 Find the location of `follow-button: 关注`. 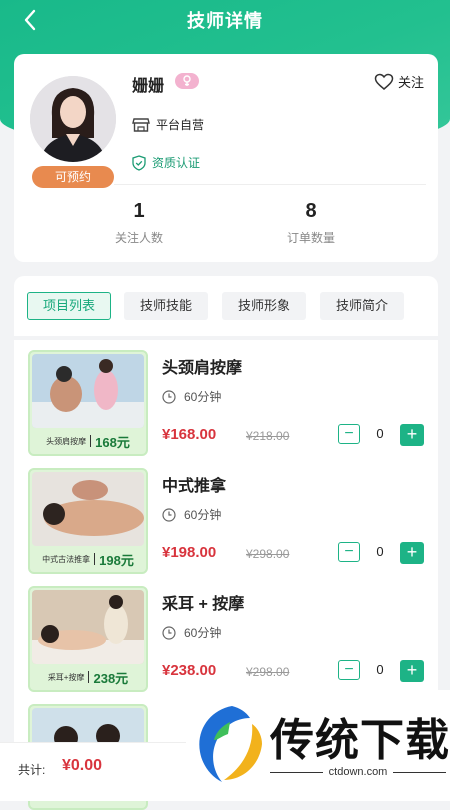

follow-button: 关注 is located at coordinates (399, 81).